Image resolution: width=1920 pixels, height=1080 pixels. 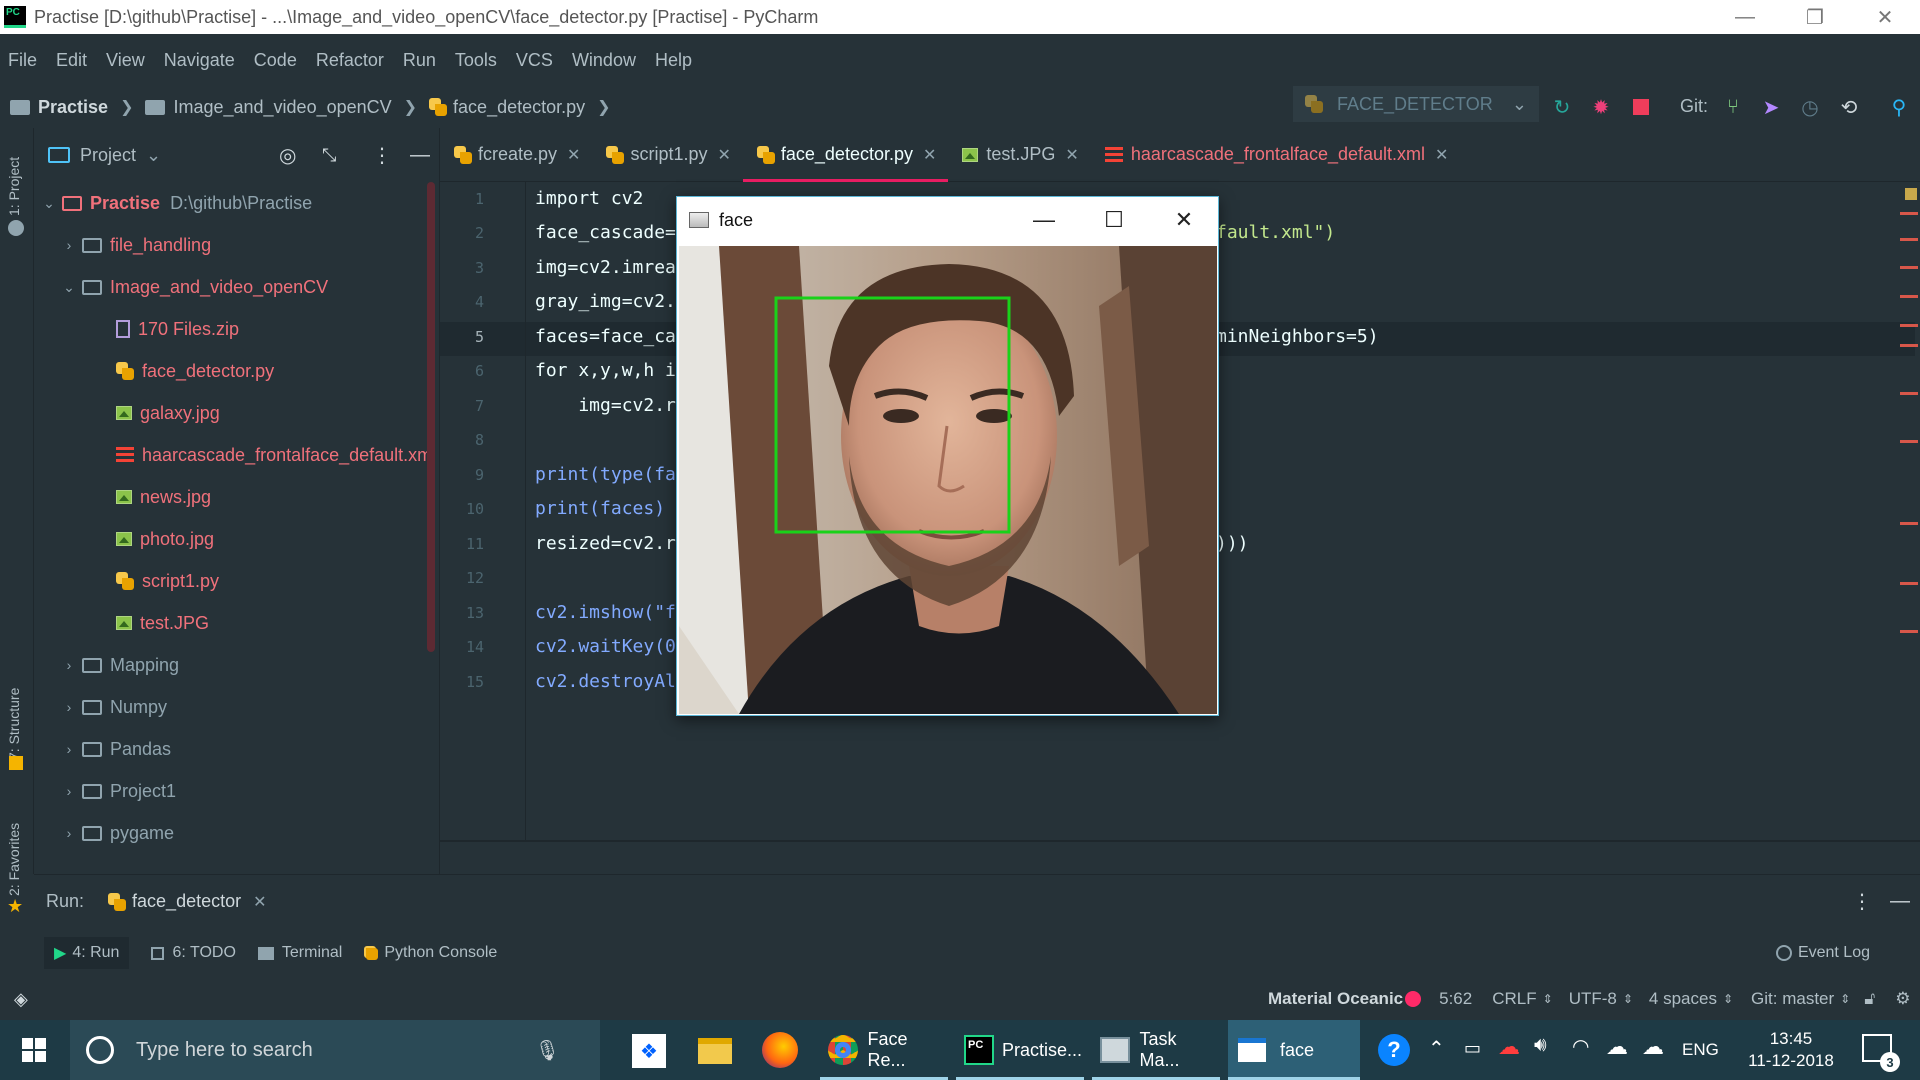 What do you see at coordinates (419, 60) in the screenshot?
I see `menu-run: Run` at bounding box center [419, 60].